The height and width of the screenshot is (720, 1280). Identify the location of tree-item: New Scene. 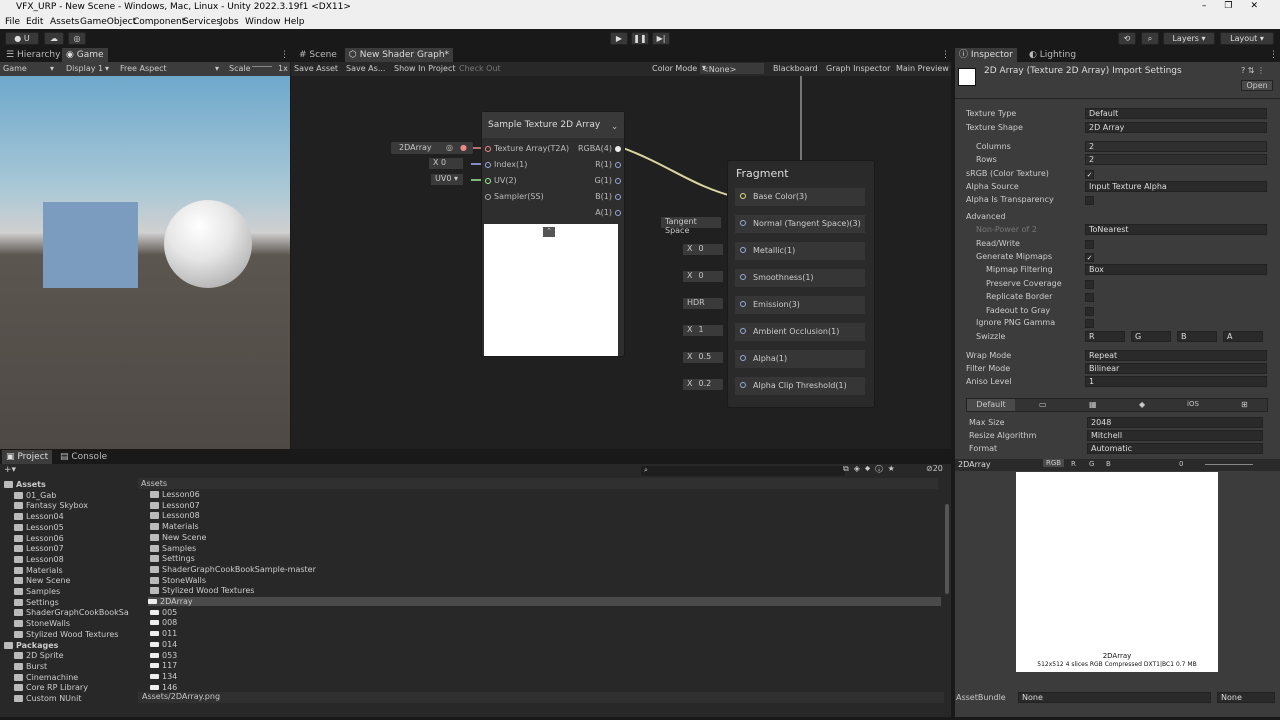
(42, 580).